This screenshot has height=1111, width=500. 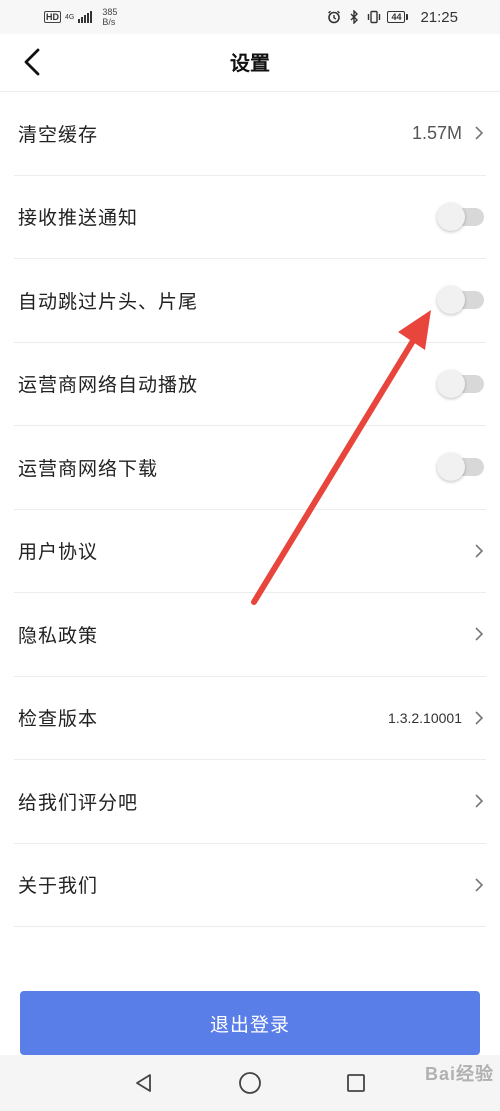 What do you see at coordinates (250, 217) in the screenshot?
I see `setting-push-notifications: 接收推送通知` at bounding box center [250, 217].